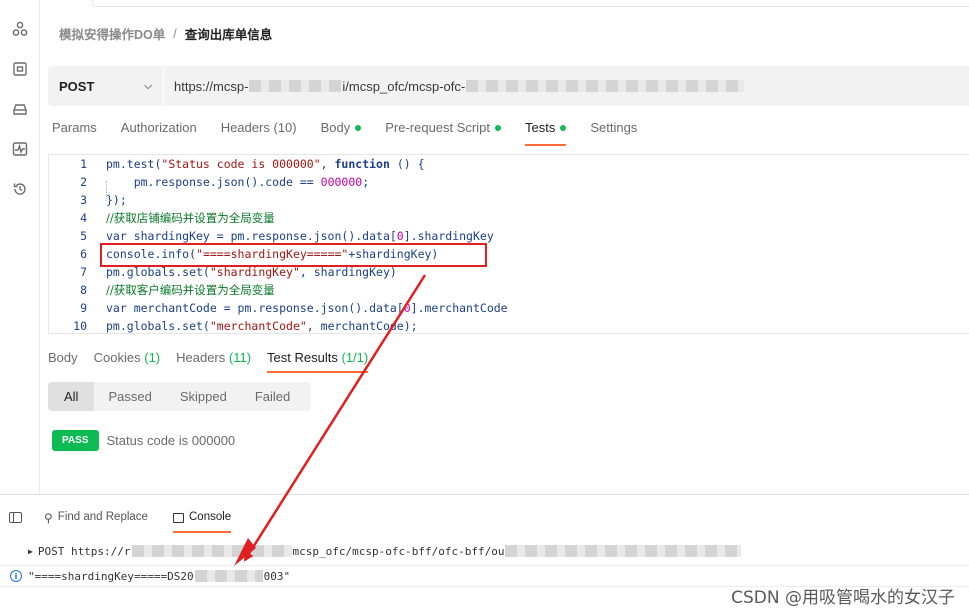 This screenshot has height=613, width=969. I want to click on console-icon, so click(178, 518).